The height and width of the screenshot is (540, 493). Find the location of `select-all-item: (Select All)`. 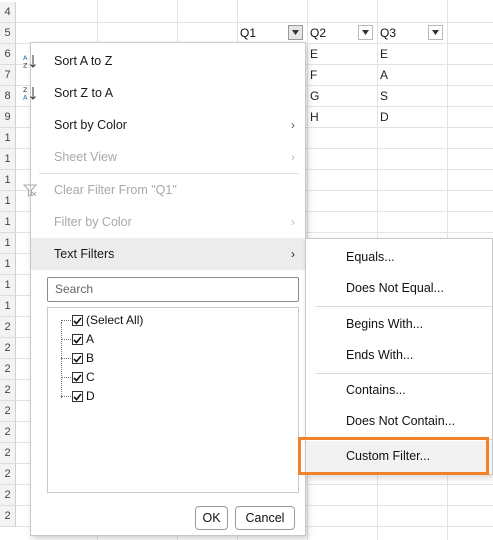

select-all-item: (Select All) is located at coordinates (107, 320).